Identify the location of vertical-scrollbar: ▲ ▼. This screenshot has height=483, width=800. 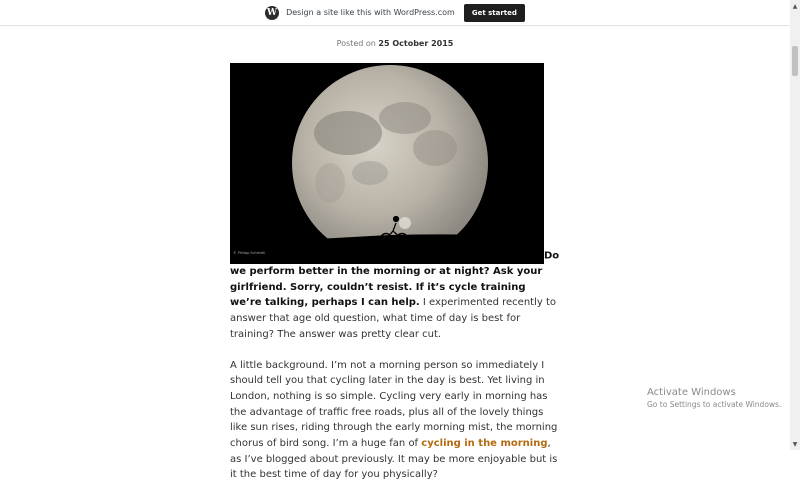
(795, 225).